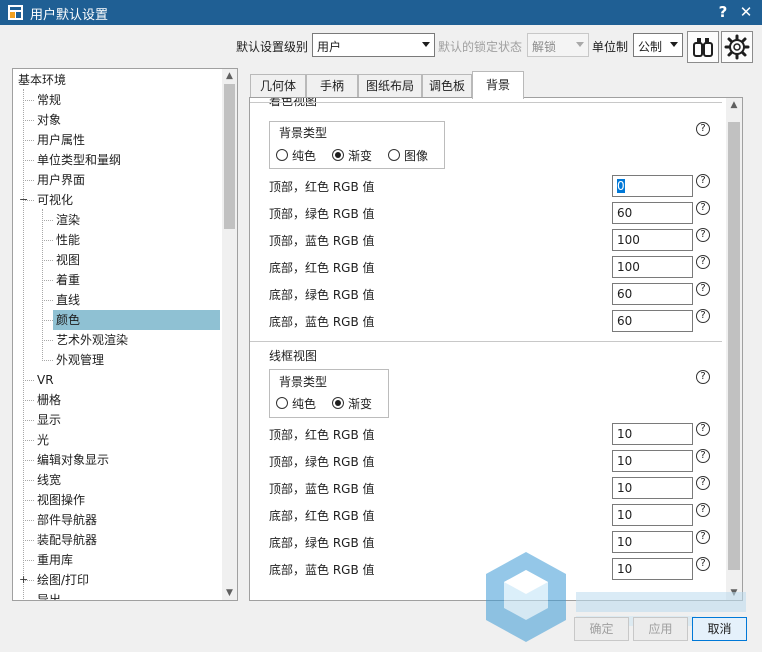  What do you see at coordinates (734, 346) in the screenshot?
I see `panel-scroll-thumb` at bounding box center [734, 346].